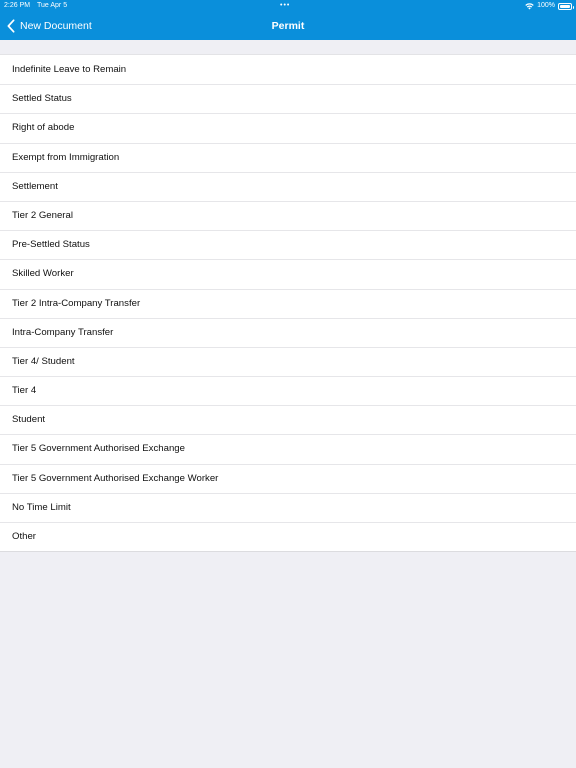  Describe the element at coordinates (11, 26) in the screenshot. I see `chevron-left-icon` at that location.